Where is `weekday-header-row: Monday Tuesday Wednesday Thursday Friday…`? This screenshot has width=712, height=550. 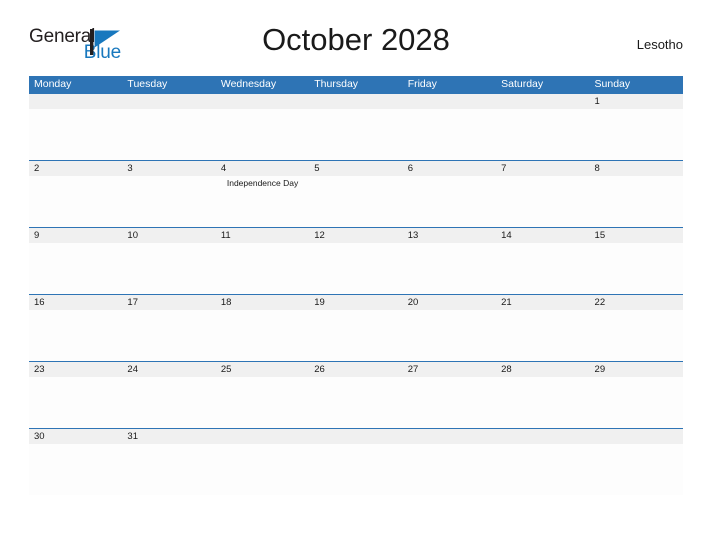
weekday-header-row: Monday Tuesday Wednesday Thursday Friday… is located at coordinates (356, 84).